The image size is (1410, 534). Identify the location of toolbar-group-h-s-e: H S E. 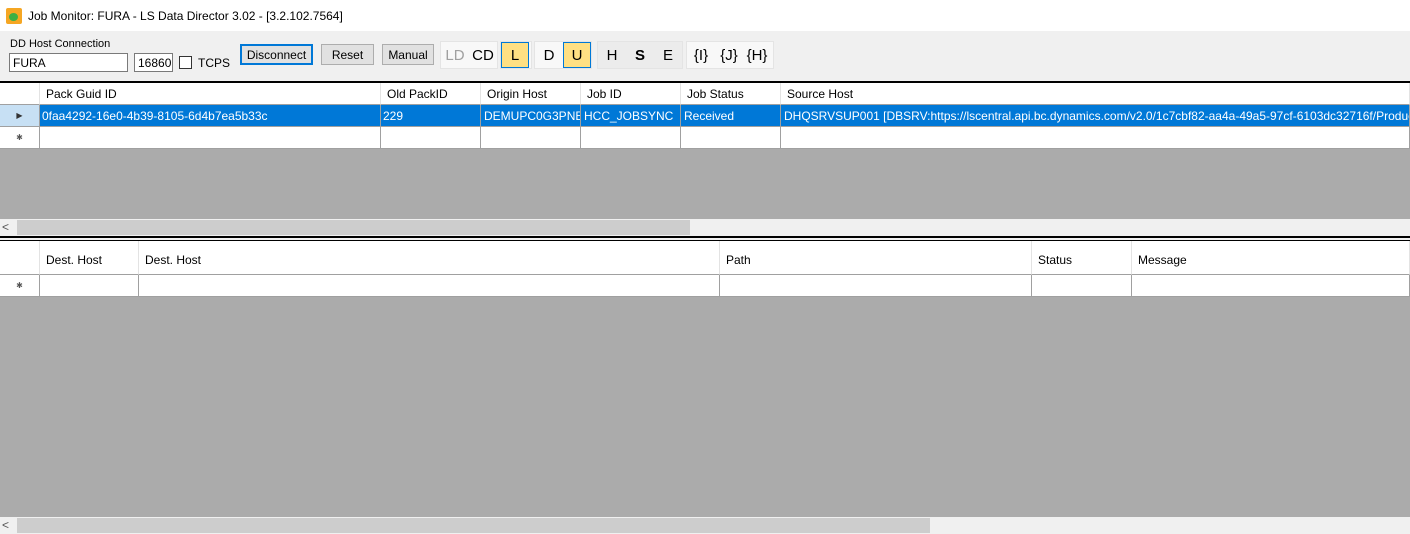
(640, 55).